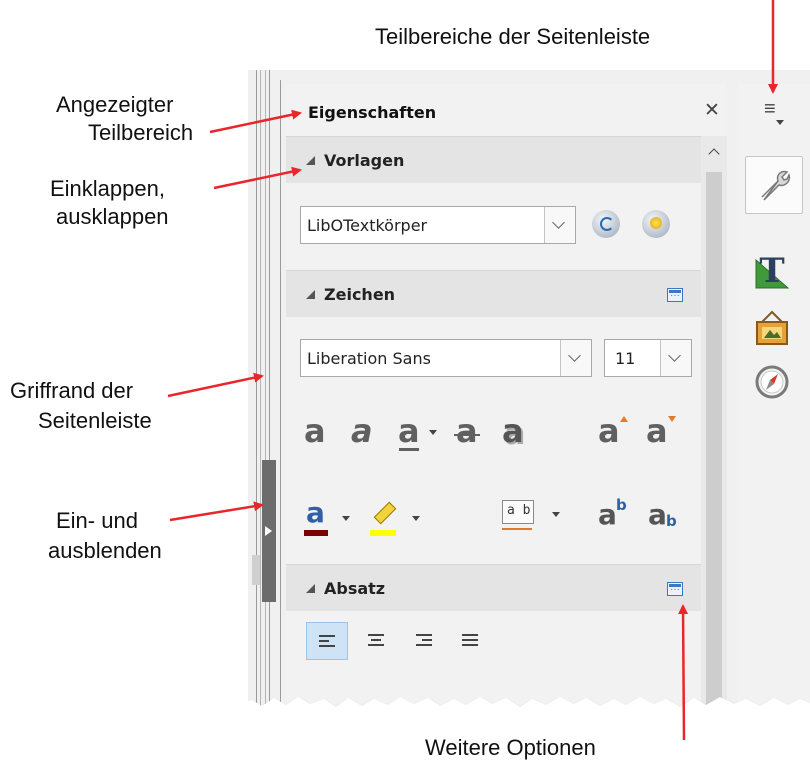 This screenshot has width=810, height=769. Describe the element at coordinates (216, 511) in the screenshot. I see `arrow-toggle` at that location.